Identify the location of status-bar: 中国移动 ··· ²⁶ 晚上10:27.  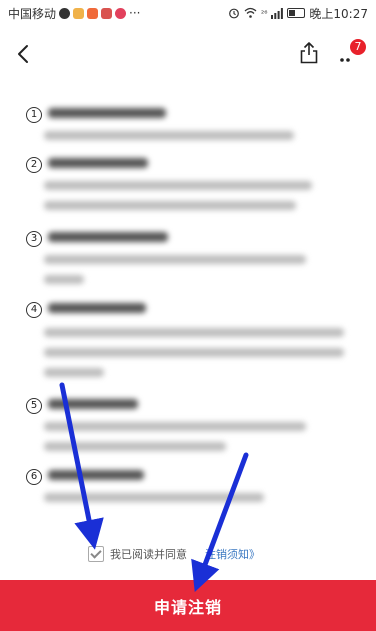
(188, 13).